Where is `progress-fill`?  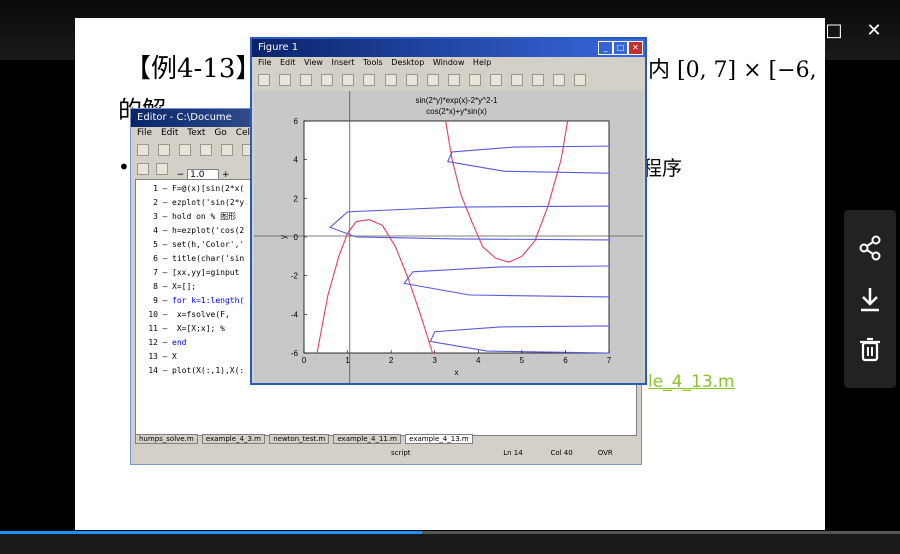
progress-fill is located at coordinates (211, 532).